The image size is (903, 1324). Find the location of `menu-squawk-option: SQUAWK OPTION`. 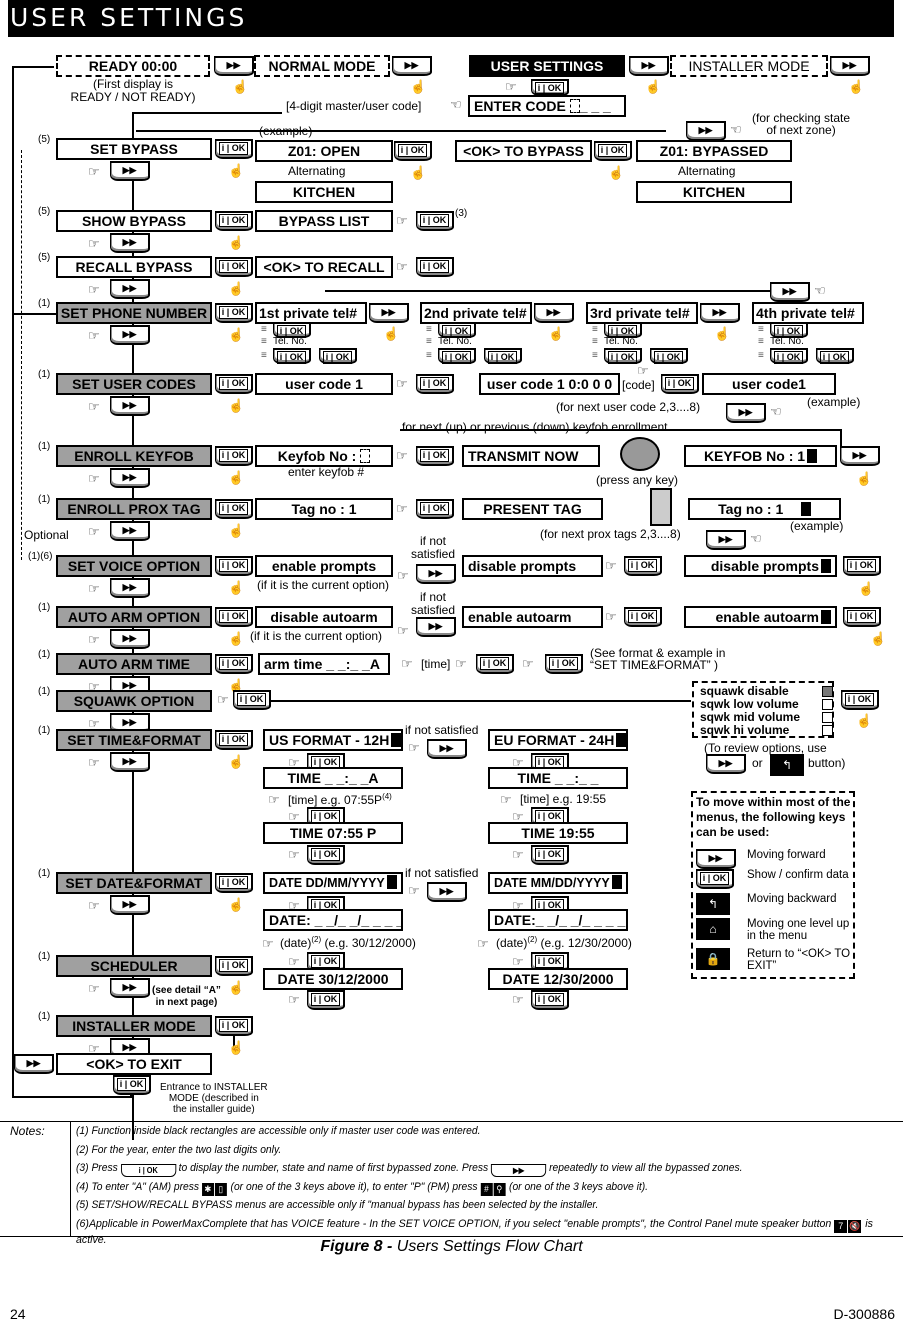

menu-squawk-option: SQUAWK OPTION is located at coordinates (134, 701).